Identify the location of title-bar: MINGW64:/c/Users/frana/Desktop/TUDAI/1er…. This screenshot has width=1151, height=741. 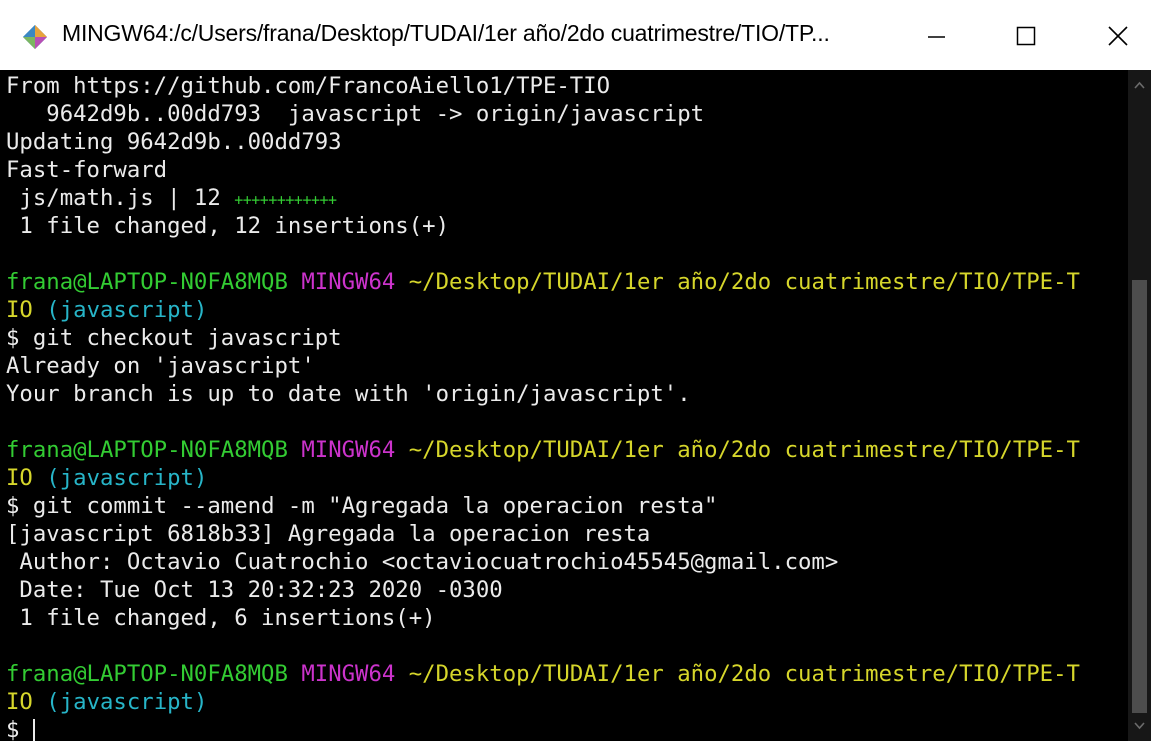
(575, 35).